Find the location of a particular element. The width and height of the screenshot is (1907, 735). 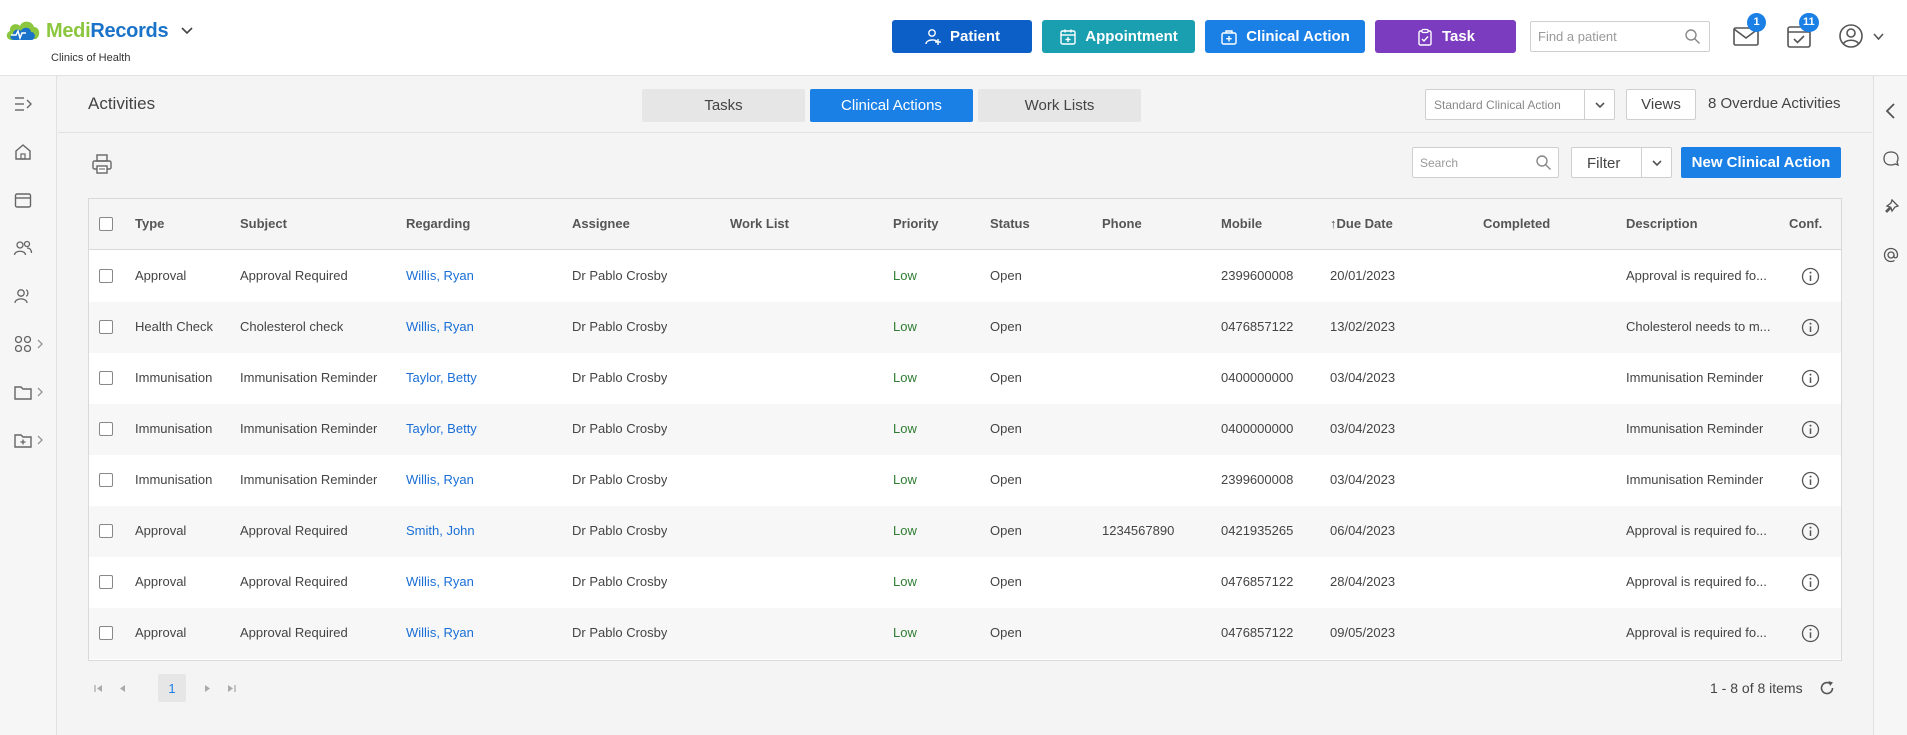

overdue-activities-link: 8 Overdue Activities is located at coordinates (1774, 103).